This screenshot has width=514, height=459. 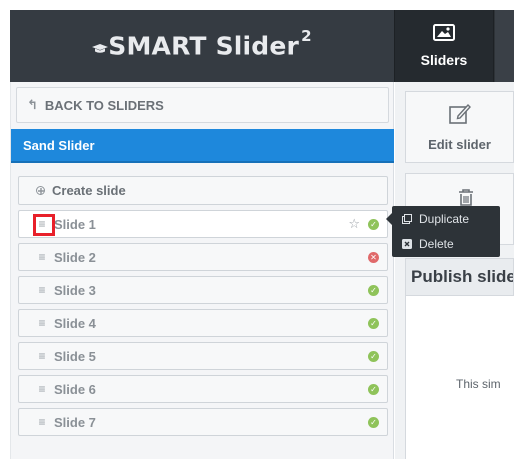 I want to click on unpublished-x-icon: ✕, so click(x=373, y=257).